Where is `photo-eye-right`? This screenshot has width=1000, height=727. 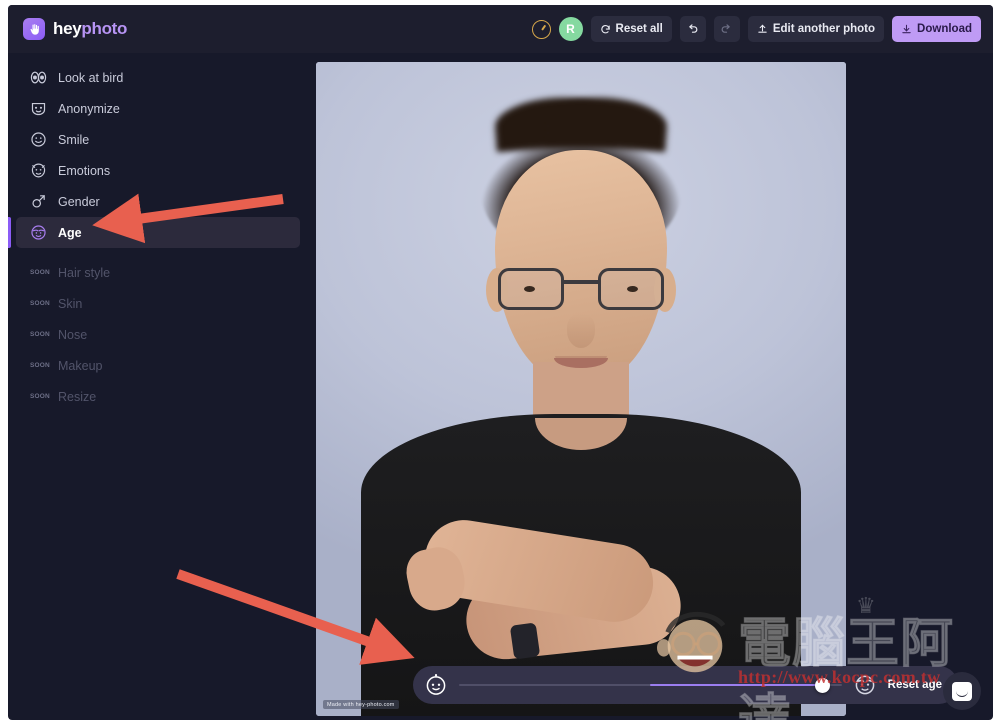 photo-eye-right is located at coordinates (632, 289).